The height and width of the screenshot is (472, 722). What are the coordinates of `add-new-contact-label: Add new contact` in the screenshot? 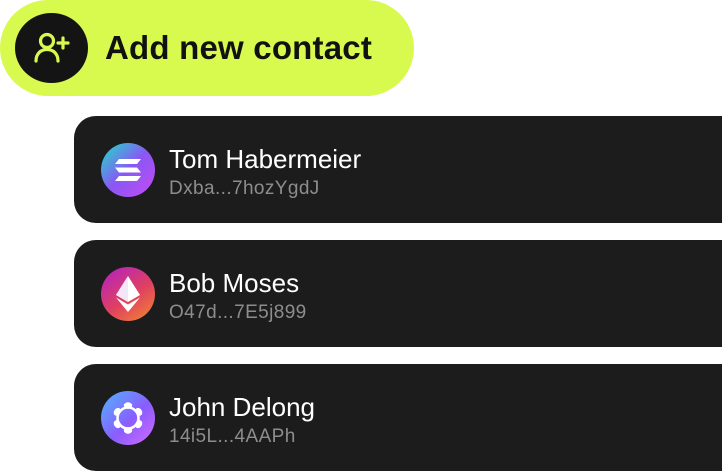 It's located at (239, 47).